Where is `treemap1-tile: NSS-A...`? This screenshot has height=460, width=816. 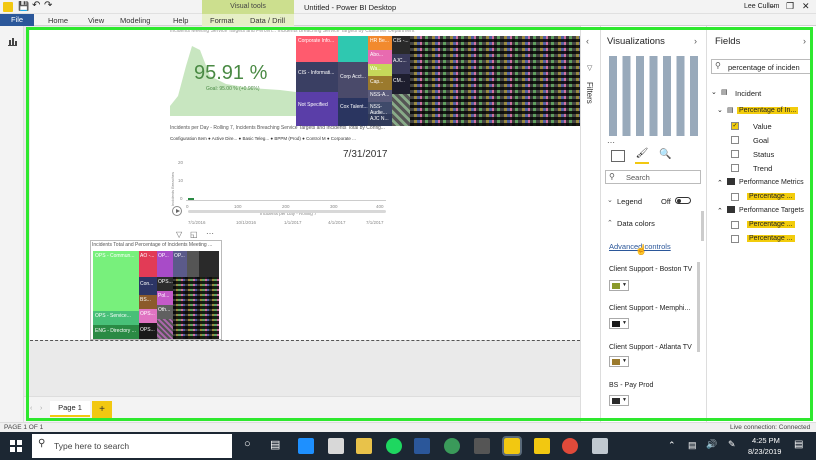 treemap1-tile: NSS-A... is located at coordinates (380, 96).